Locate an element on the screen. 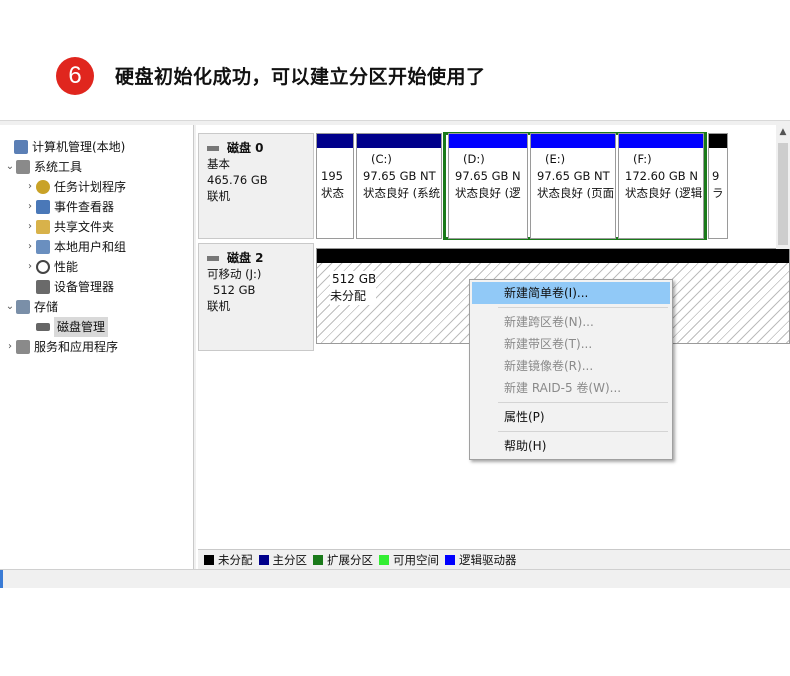  partition-letter: (E:) is located at coordinates (555, 159).